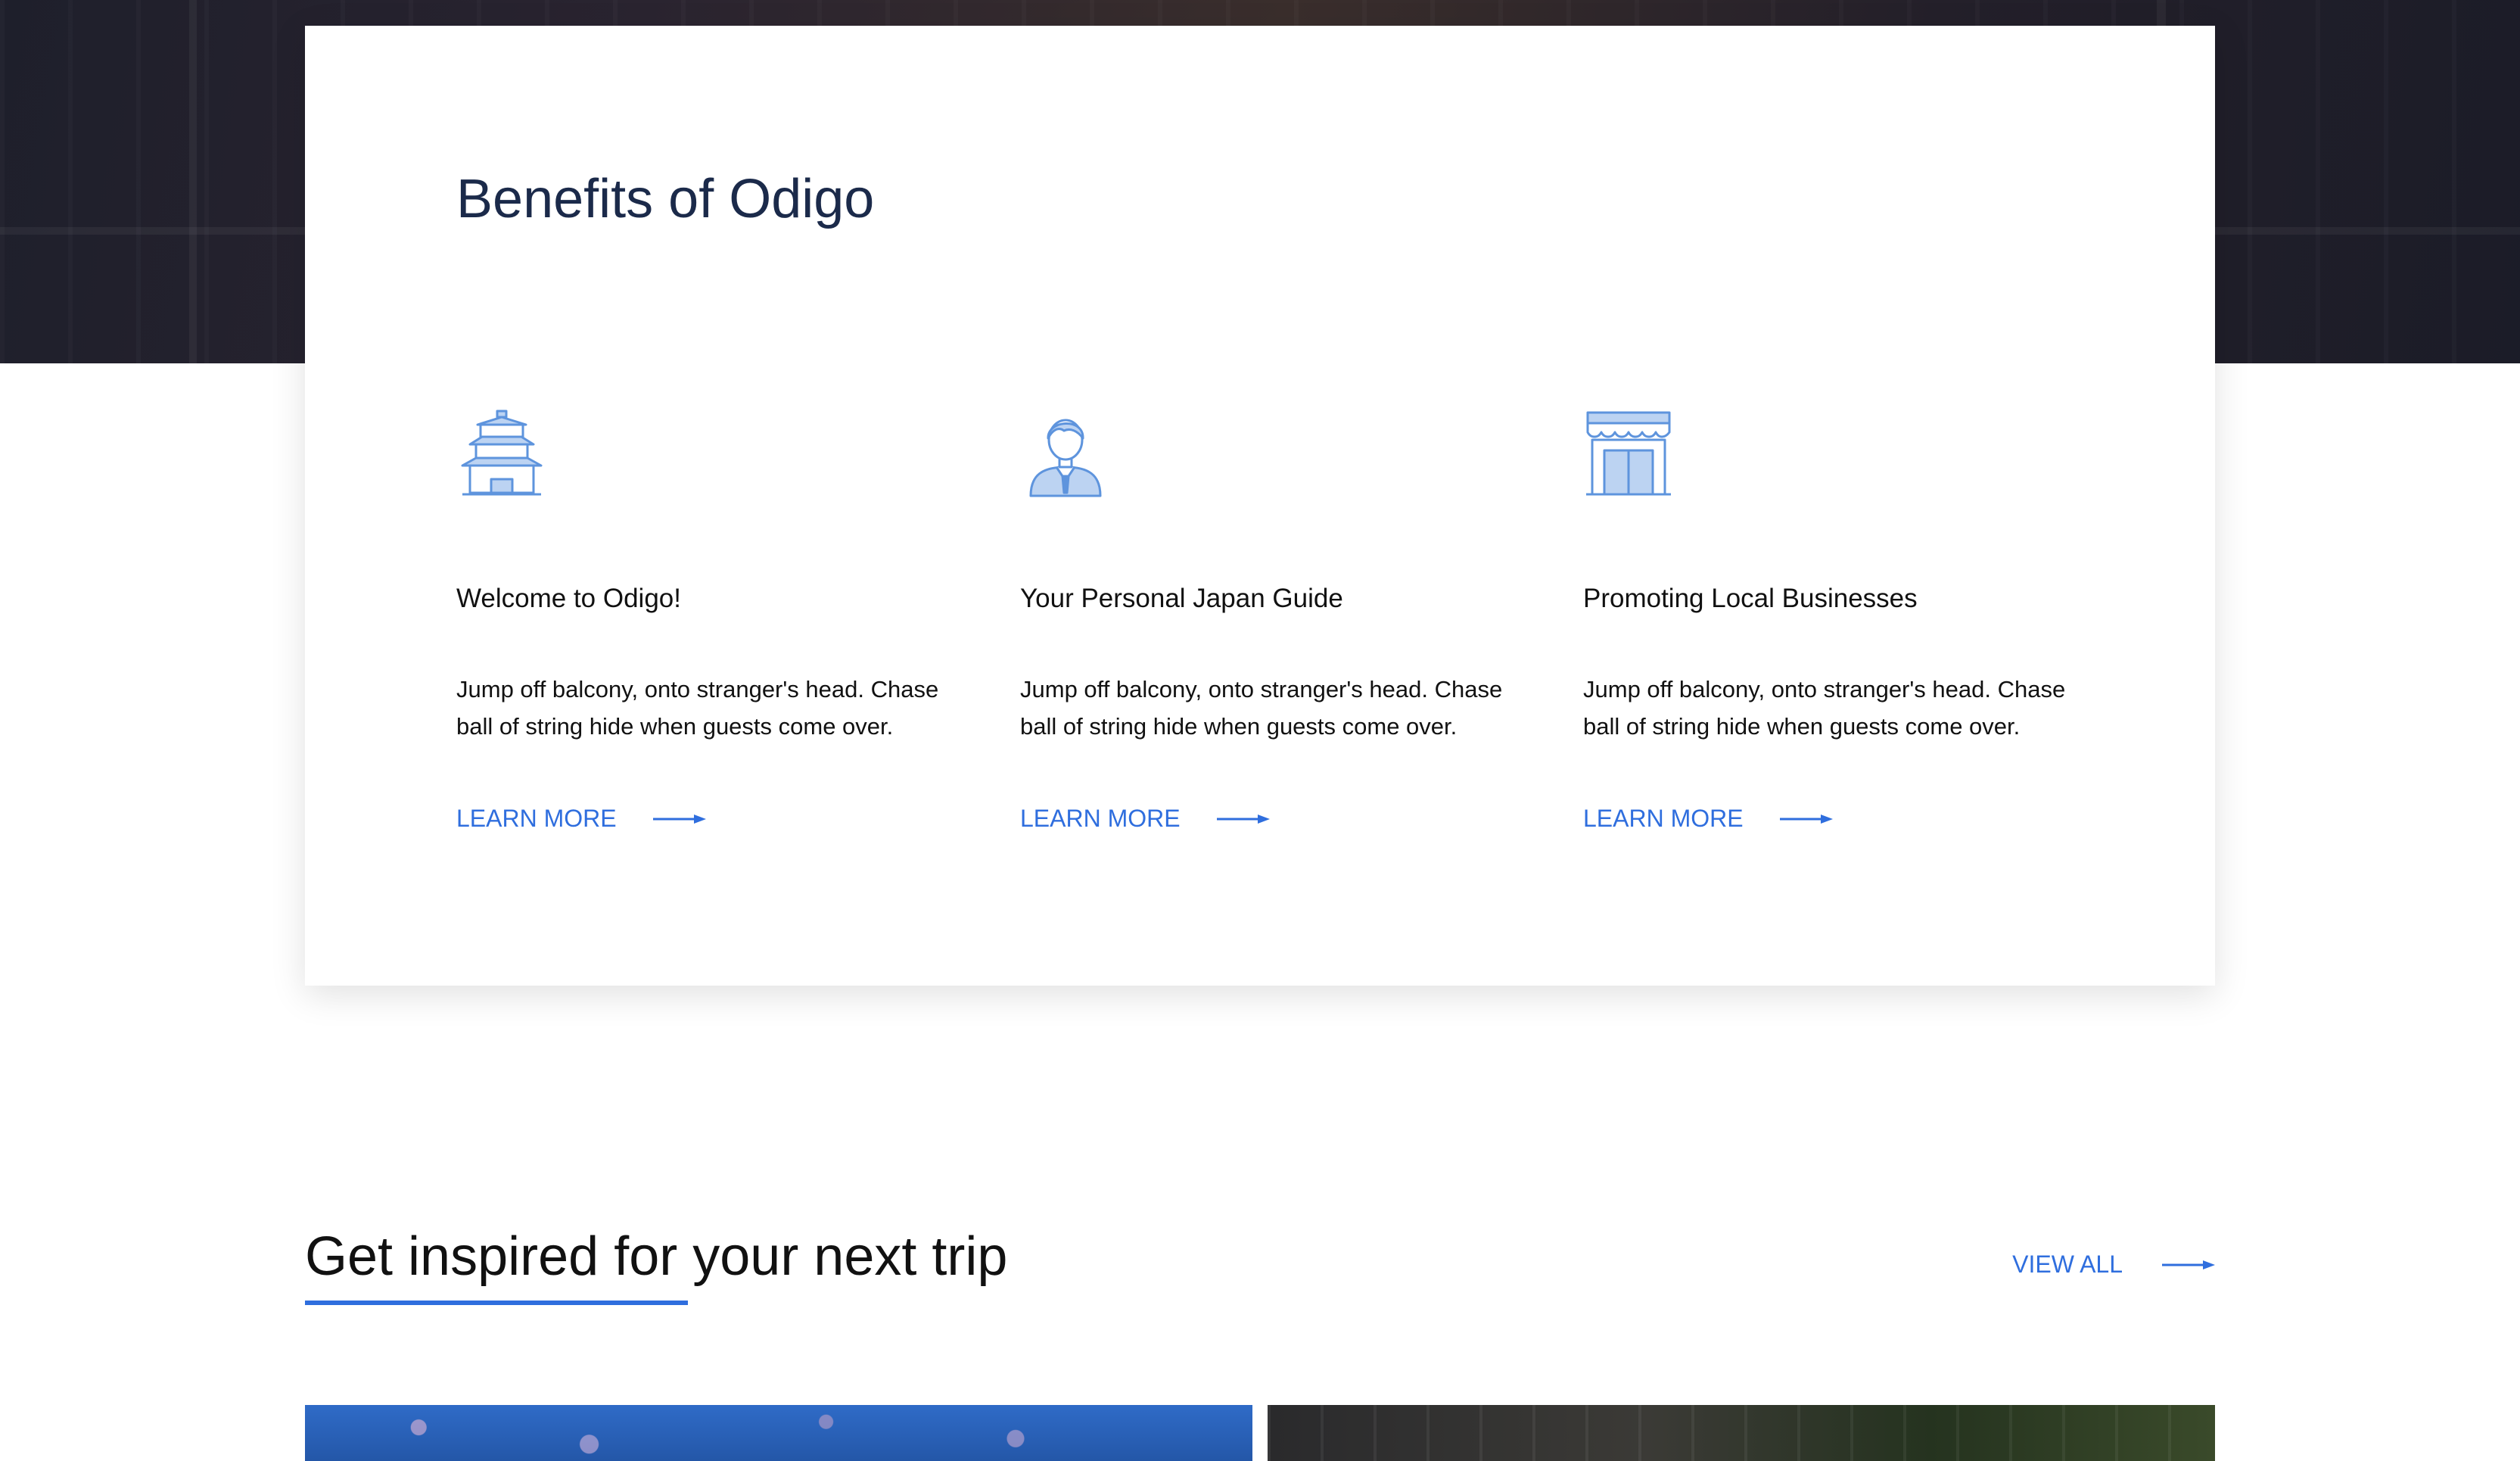  I want to click on guide-person-icon, so click(1065, 454).